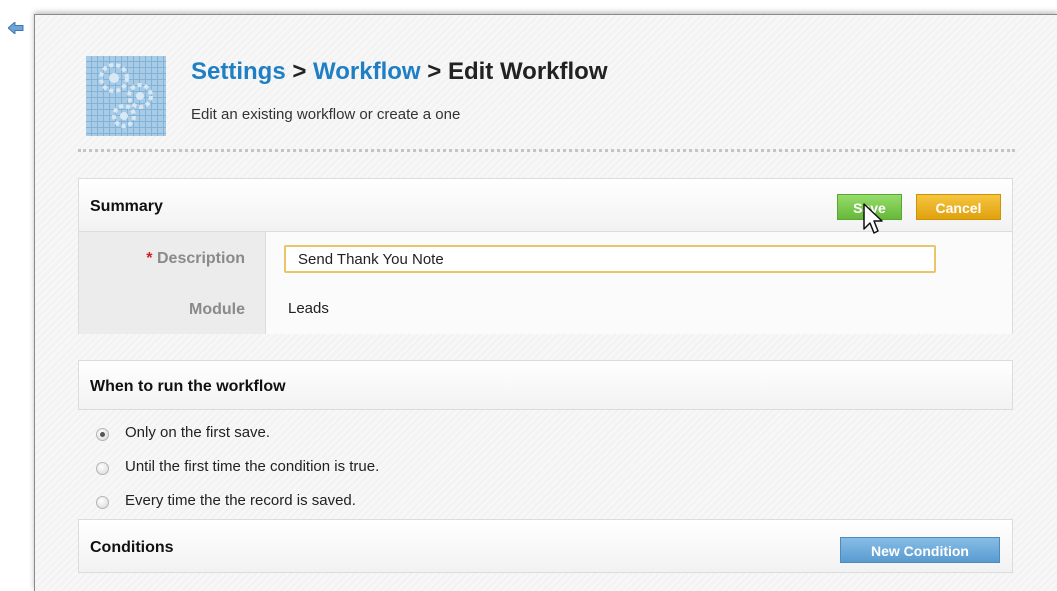 The image size is (1057, 591). I want to click on conditions-section-header: Conditions New Condition, so click(545, 546).